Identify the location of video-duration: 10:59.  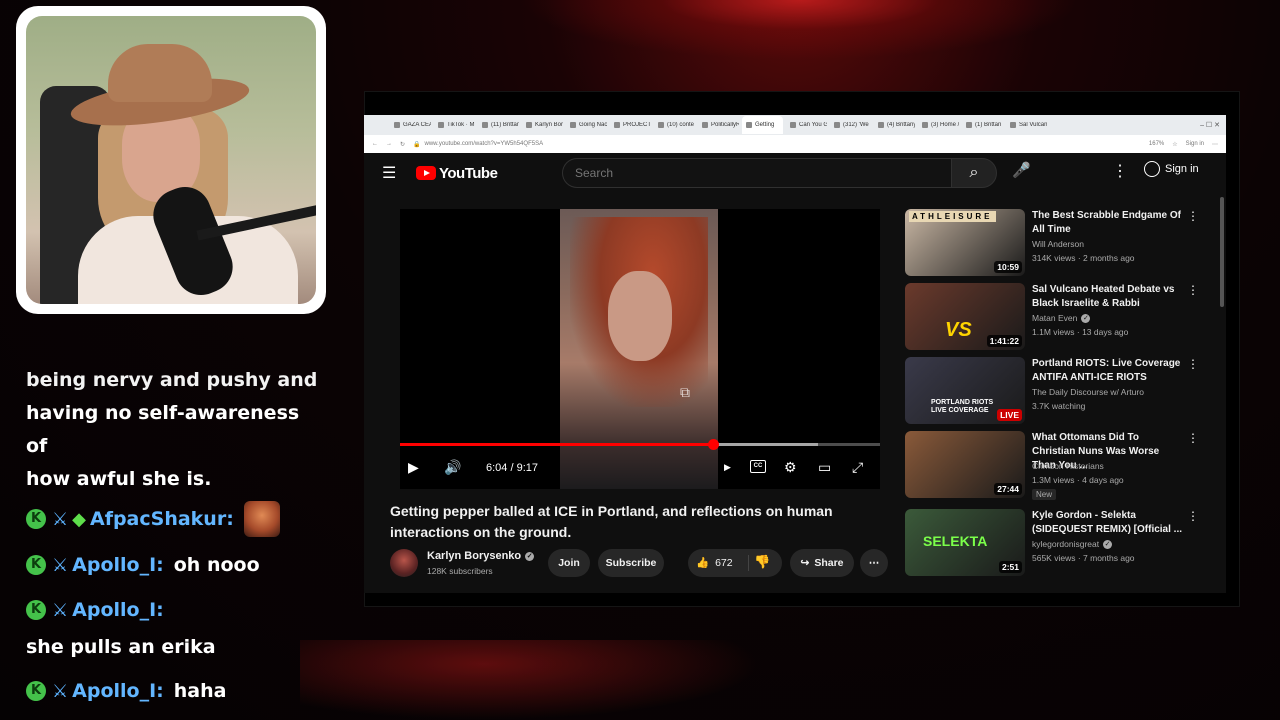
(1008, 267).